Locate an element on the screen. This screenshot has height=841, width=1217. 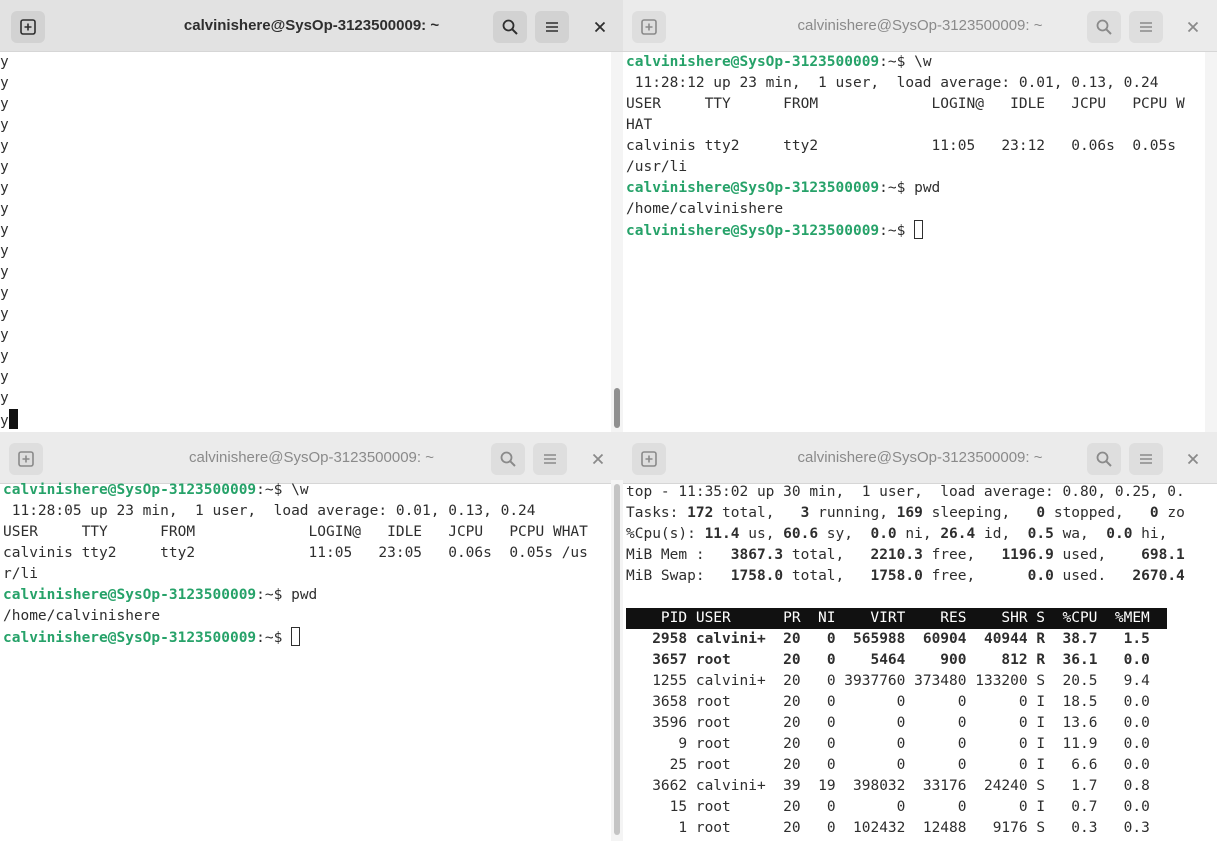
process-cpu: 6.6 is located at coordinates (1071, 765).